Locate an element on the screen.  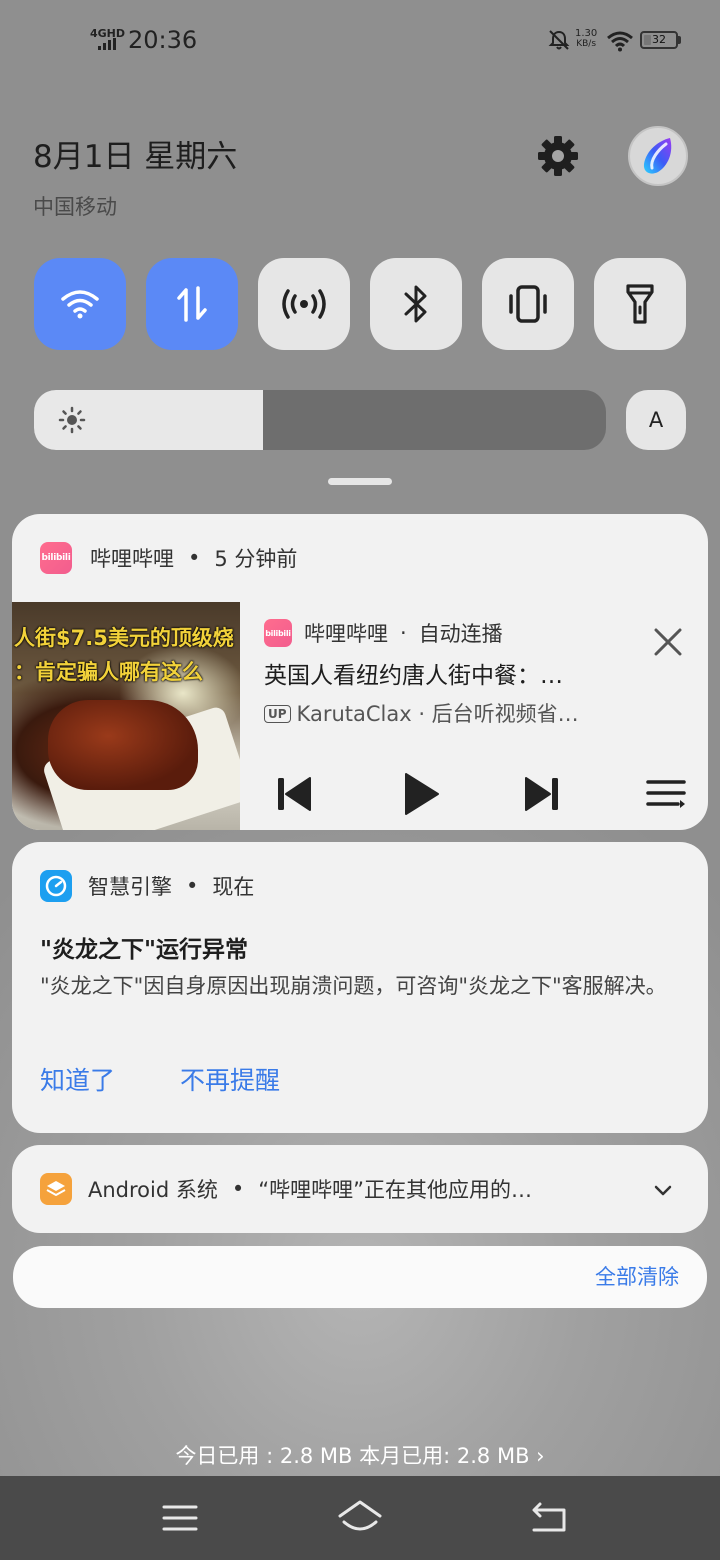
previous-track-icon is located at coordinates (294, 794).